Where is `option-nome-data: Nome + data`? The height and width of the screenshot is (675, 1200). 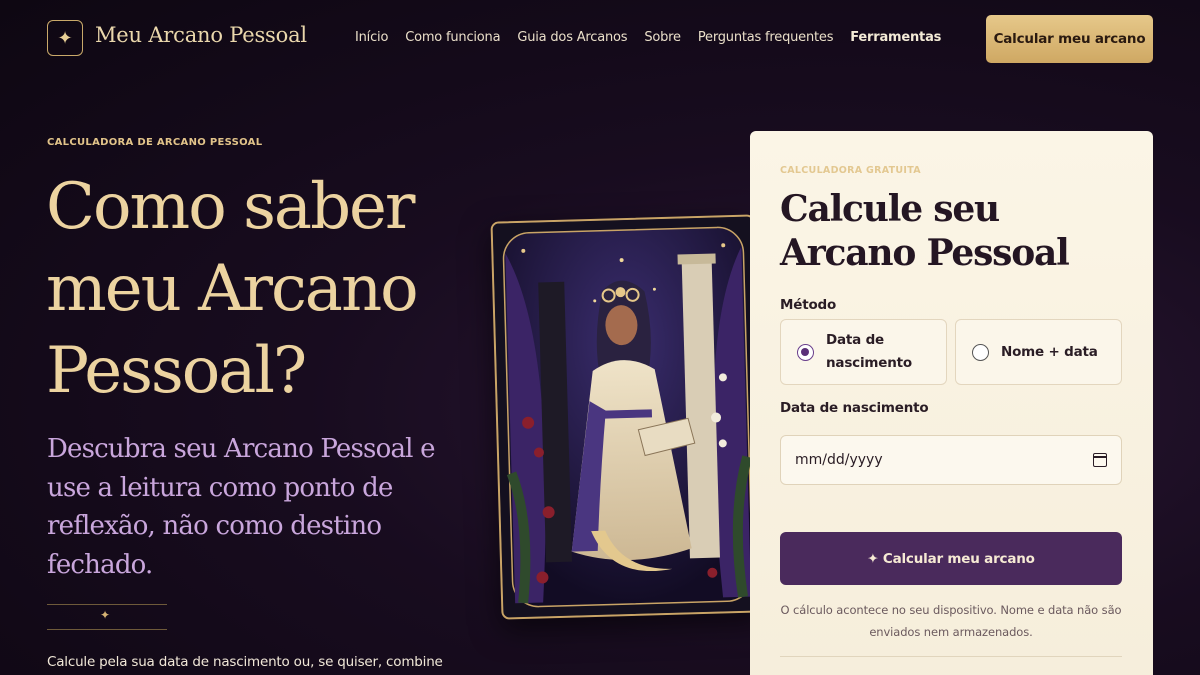
option-nome-data: Nome + data is located at coordinates (1038, 352).